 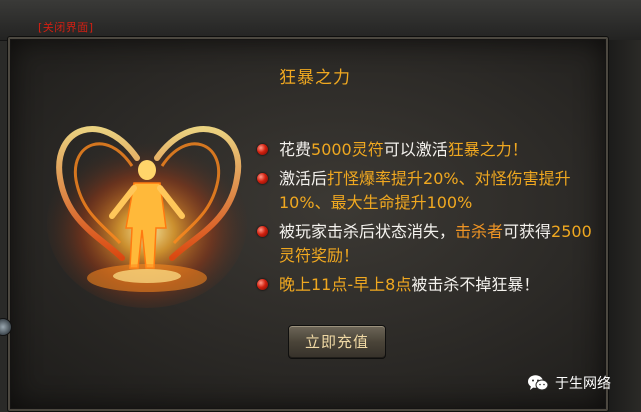 What do you see at coordinates (367, 231) in the screenshot?
I see `benefit-text: 被玩家击杀后状态消失，` at bounding box center [367, 231].